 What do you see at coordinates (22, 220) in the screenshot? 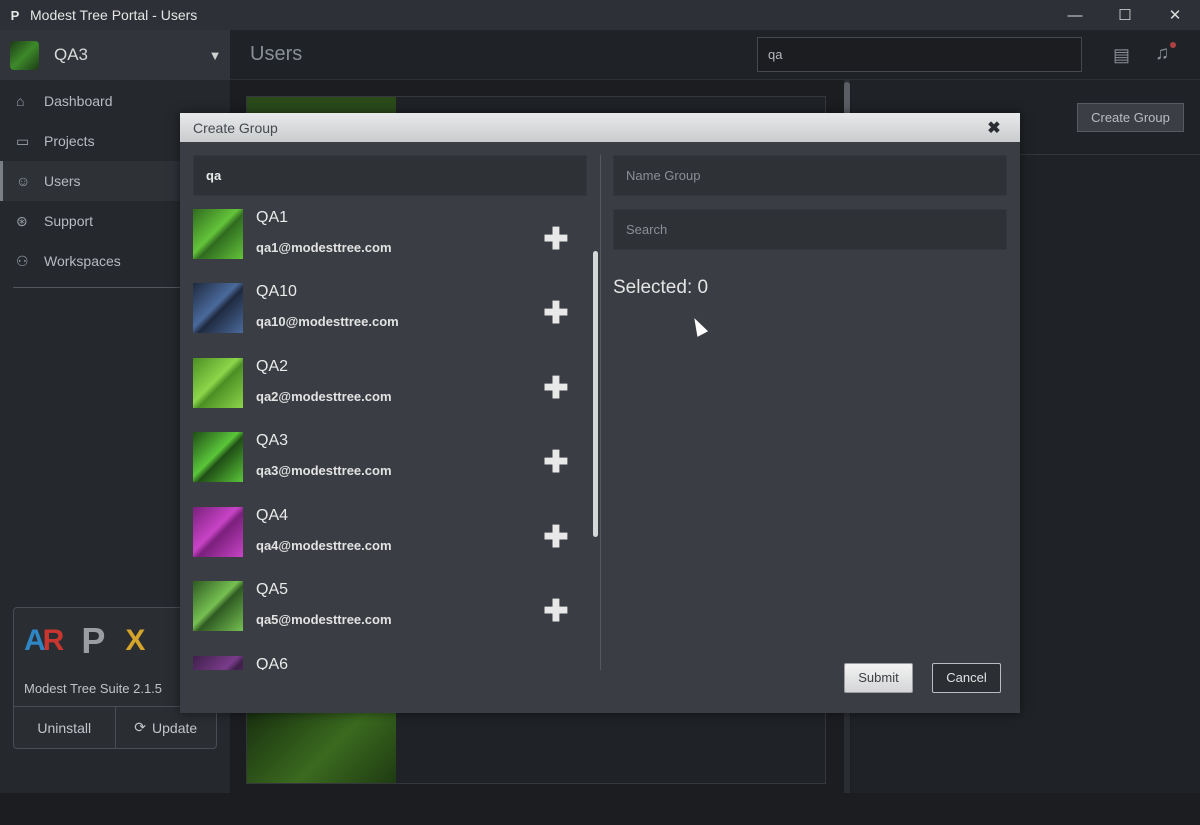
I see `support-icon: ⊛` at bounding box center [22, 220].